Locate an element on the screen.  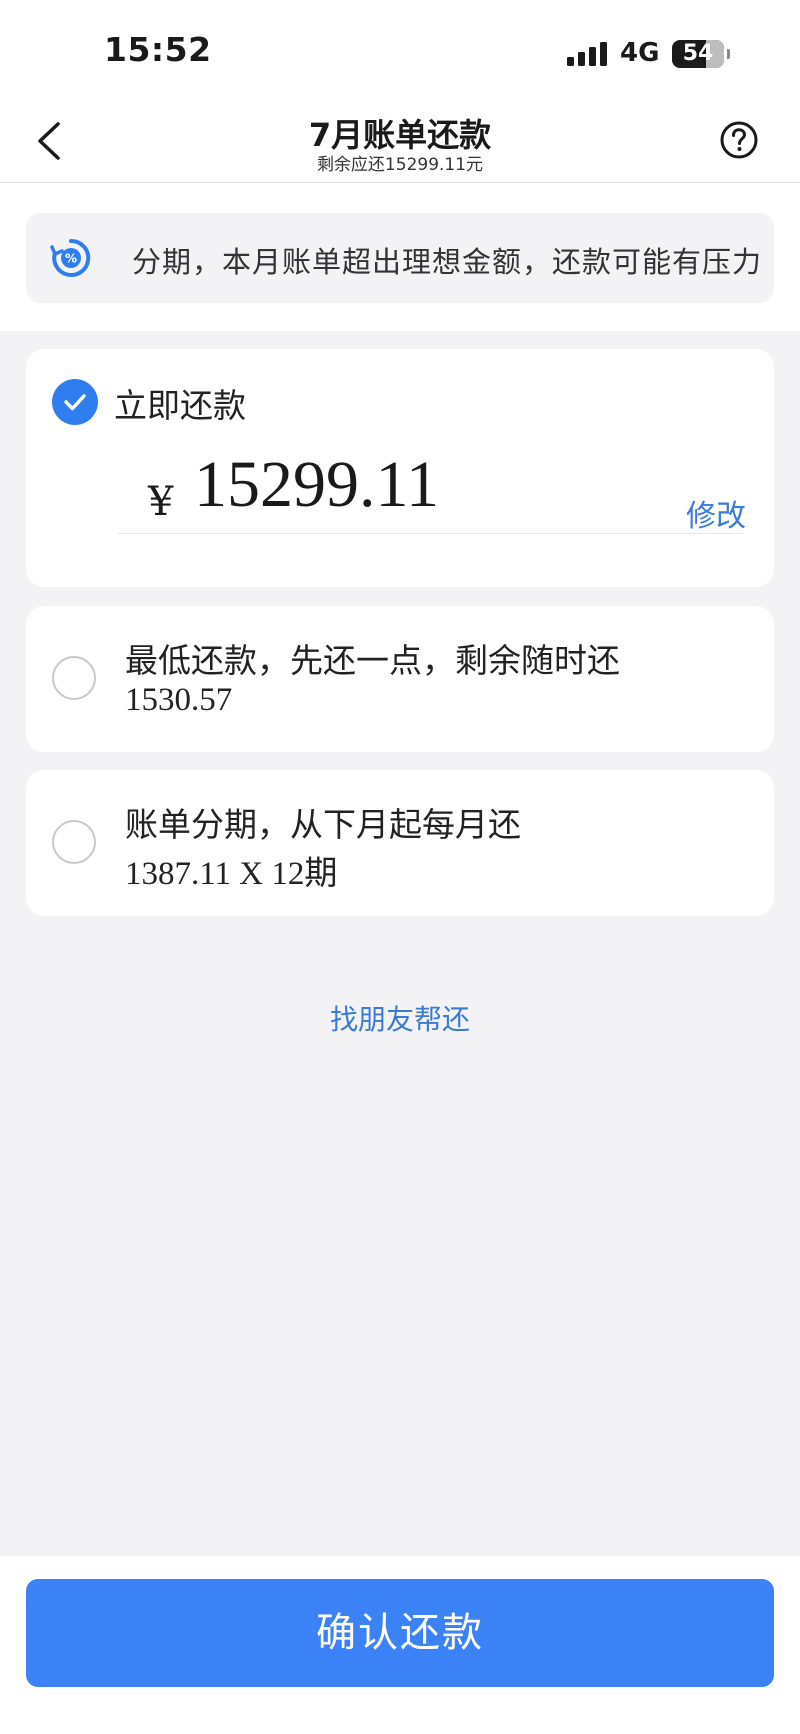
bottom-bar: 确认还款 is located at coordinates (400, 1645).